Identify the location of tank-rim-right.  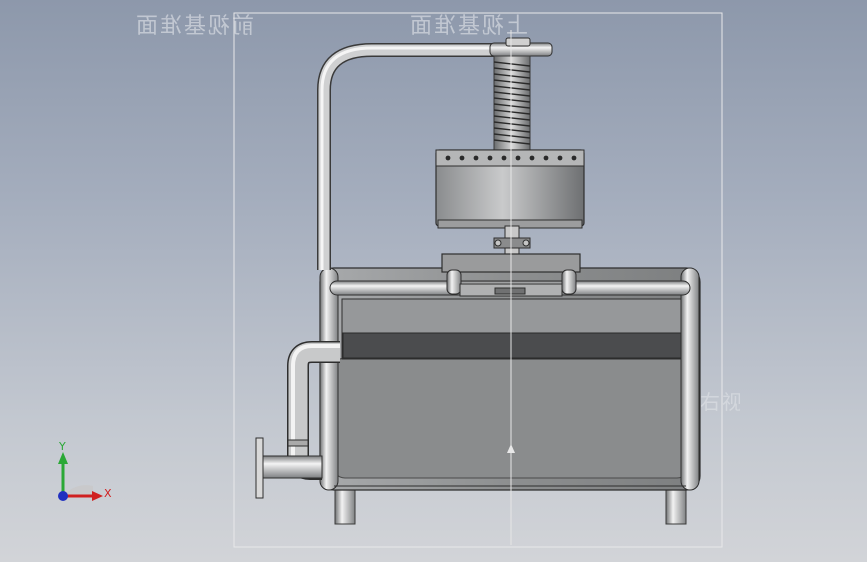
(690, 379).